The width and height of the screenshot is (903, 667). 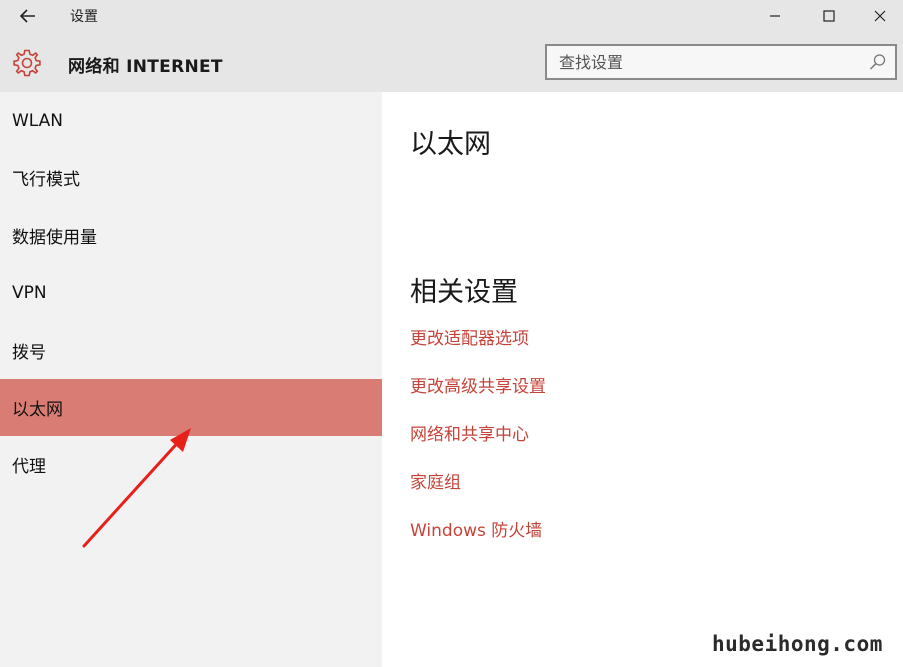 What do you see at coordinates (435, 480) in the screenshot?
I see `link-homegroup: 家庭组` at bounding box center [435, 480].